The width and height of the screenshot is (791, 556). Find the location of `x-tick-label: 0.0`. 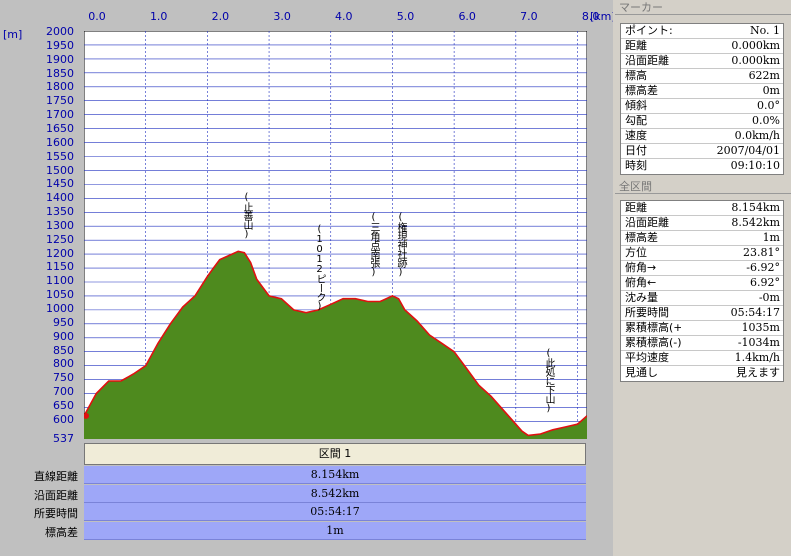

x-tick-label: 0.0 is located at coordinates (97, 16).